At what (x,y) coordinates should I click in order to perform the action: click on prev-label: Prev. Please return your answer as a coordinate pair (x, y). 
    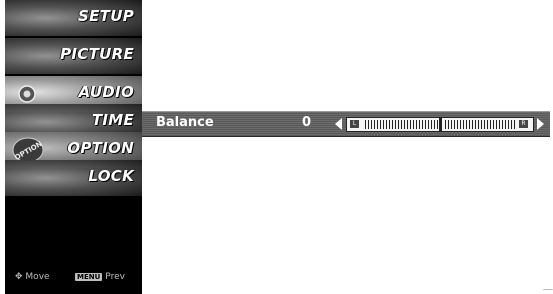
    Looking at the image, I should click on (115, 277).